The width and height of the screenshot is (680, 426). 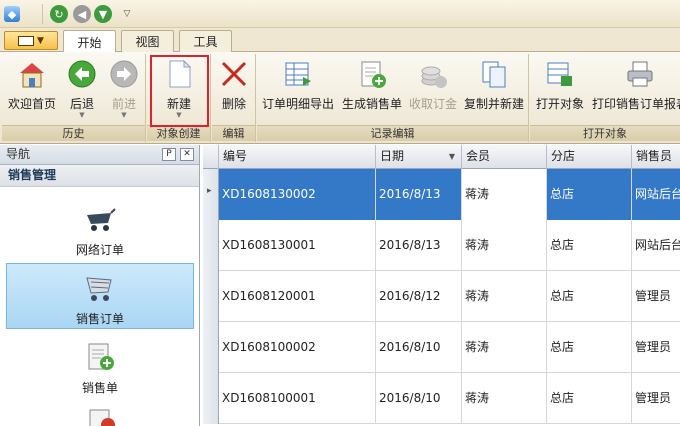 What do you see at coordinates (297, 104) in the screenshot?
I see `export-order-details-label: 订单明细导出` at bounding box center [297, 104].